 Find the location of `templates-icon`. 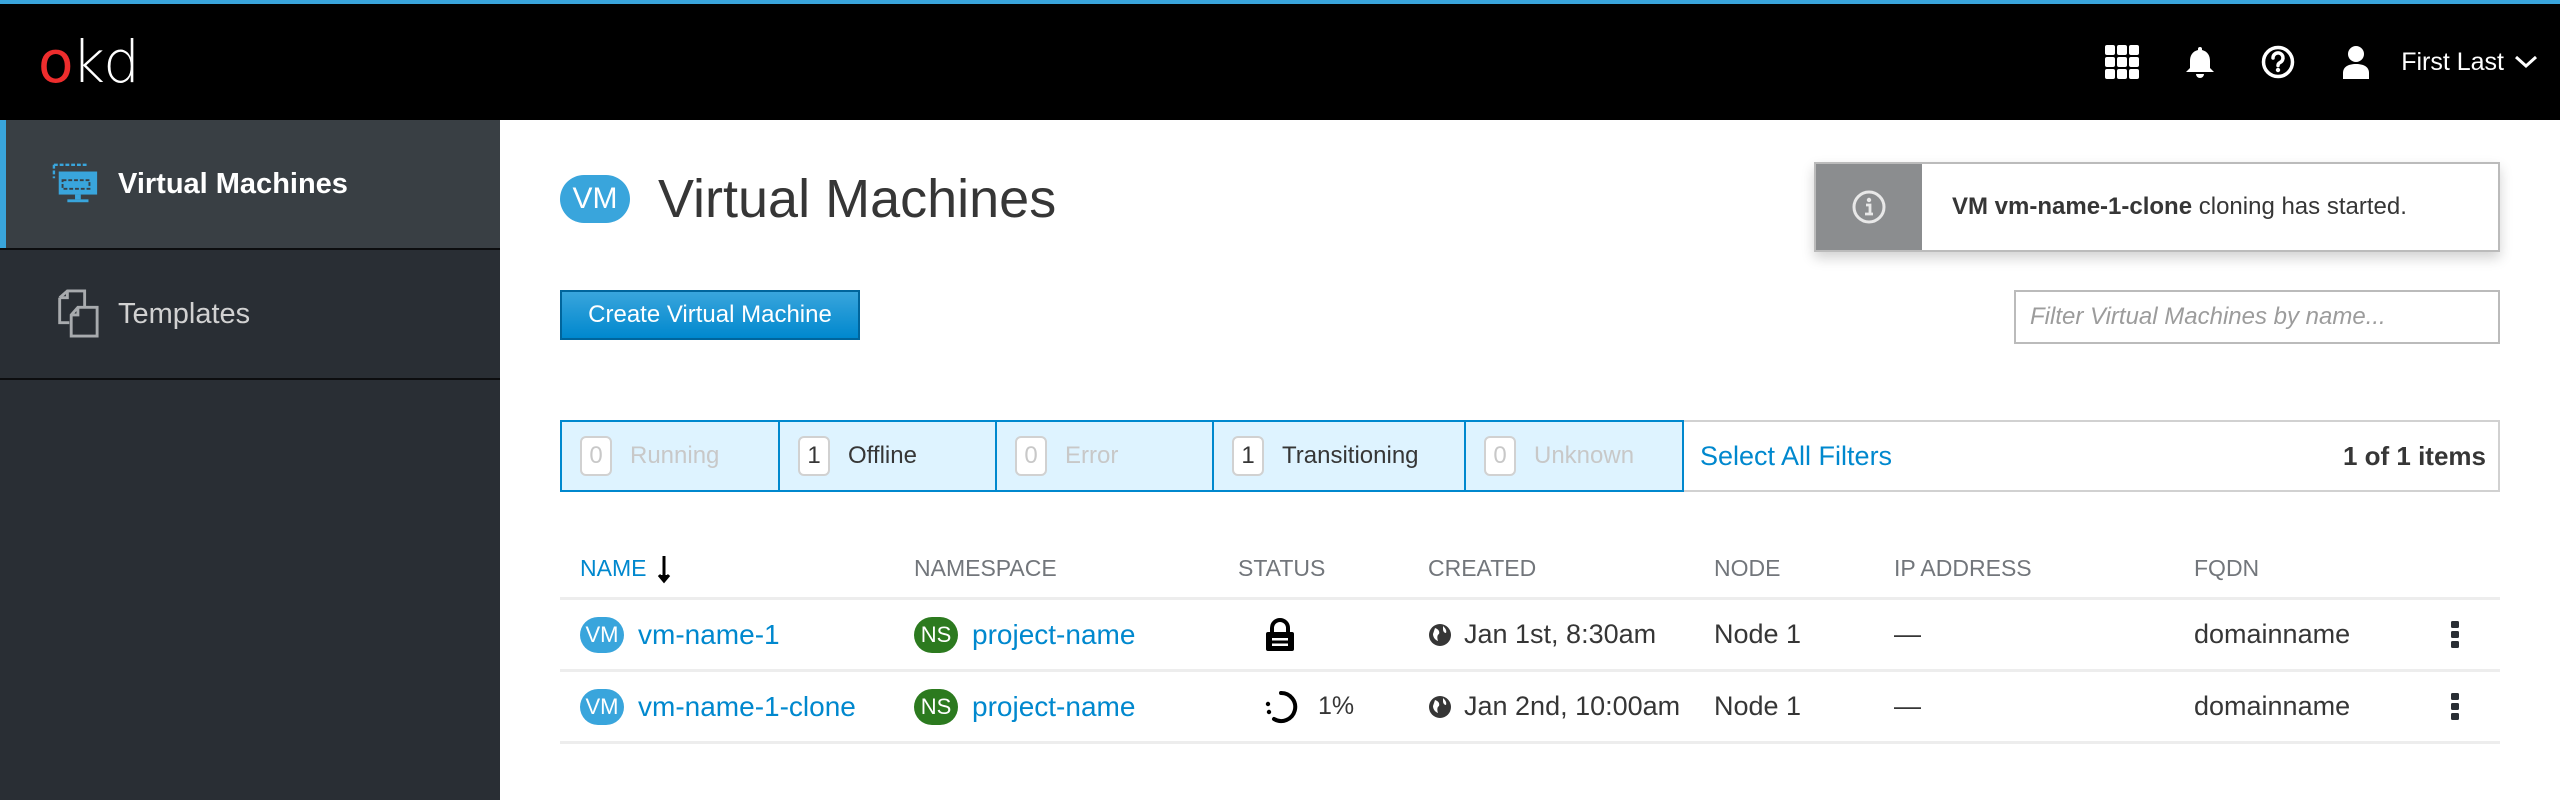

templates-icon is located at coordinates (76, 313).